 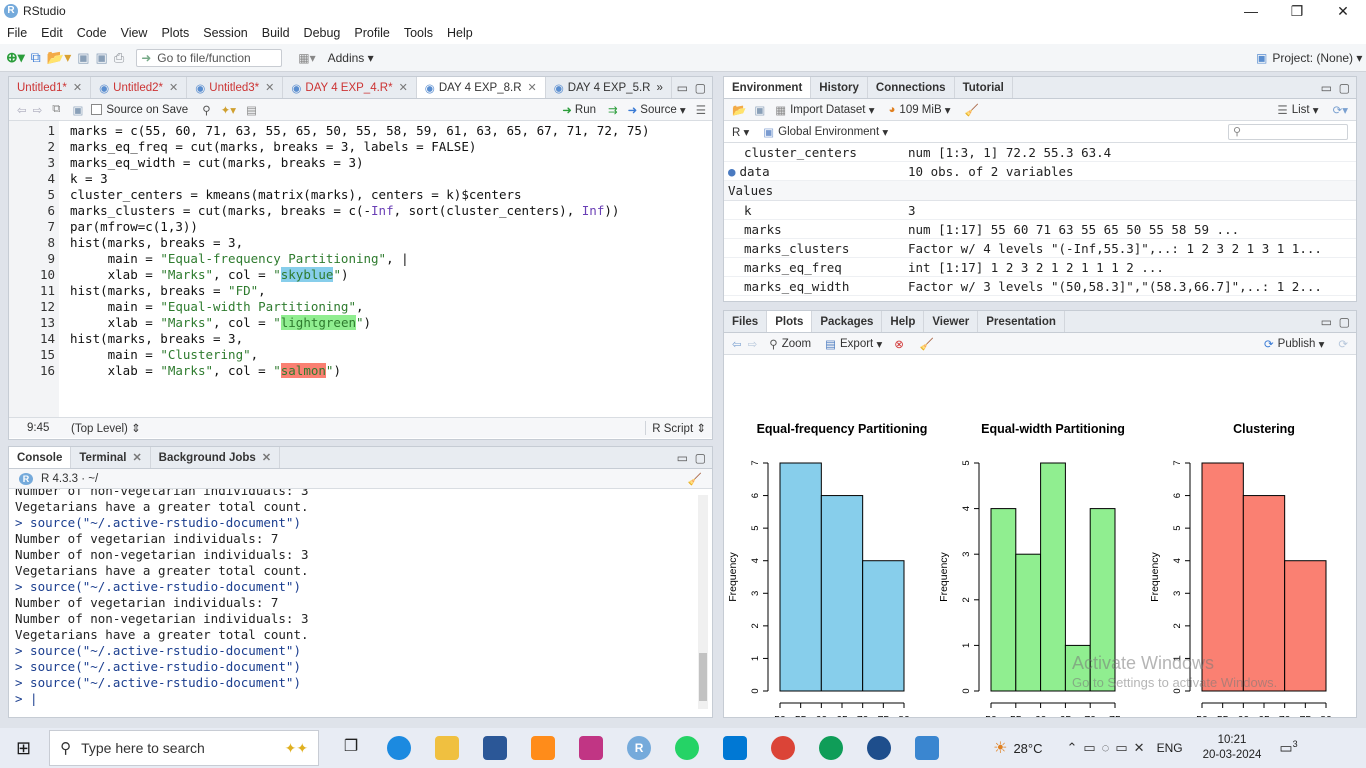 I want to click on menu-build: Build, so click(x=276, y=33).